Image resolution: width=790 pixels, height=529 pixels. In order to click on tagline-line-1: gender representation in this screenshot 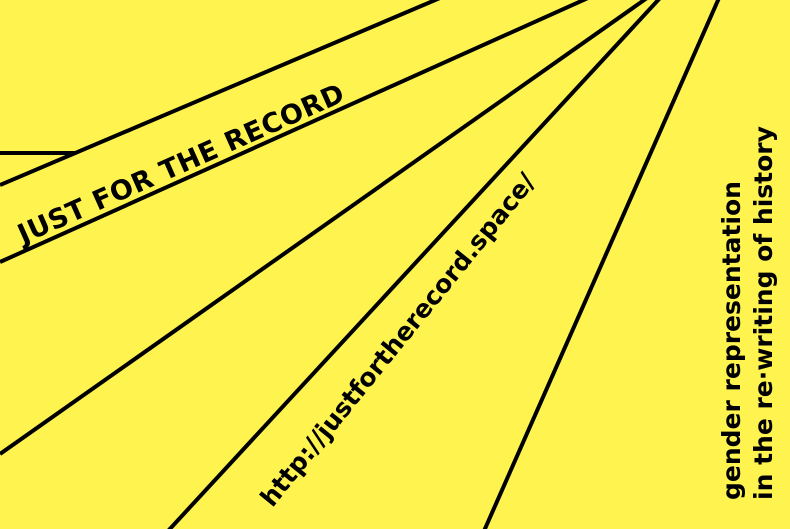, I will do `click(731, 340)`.